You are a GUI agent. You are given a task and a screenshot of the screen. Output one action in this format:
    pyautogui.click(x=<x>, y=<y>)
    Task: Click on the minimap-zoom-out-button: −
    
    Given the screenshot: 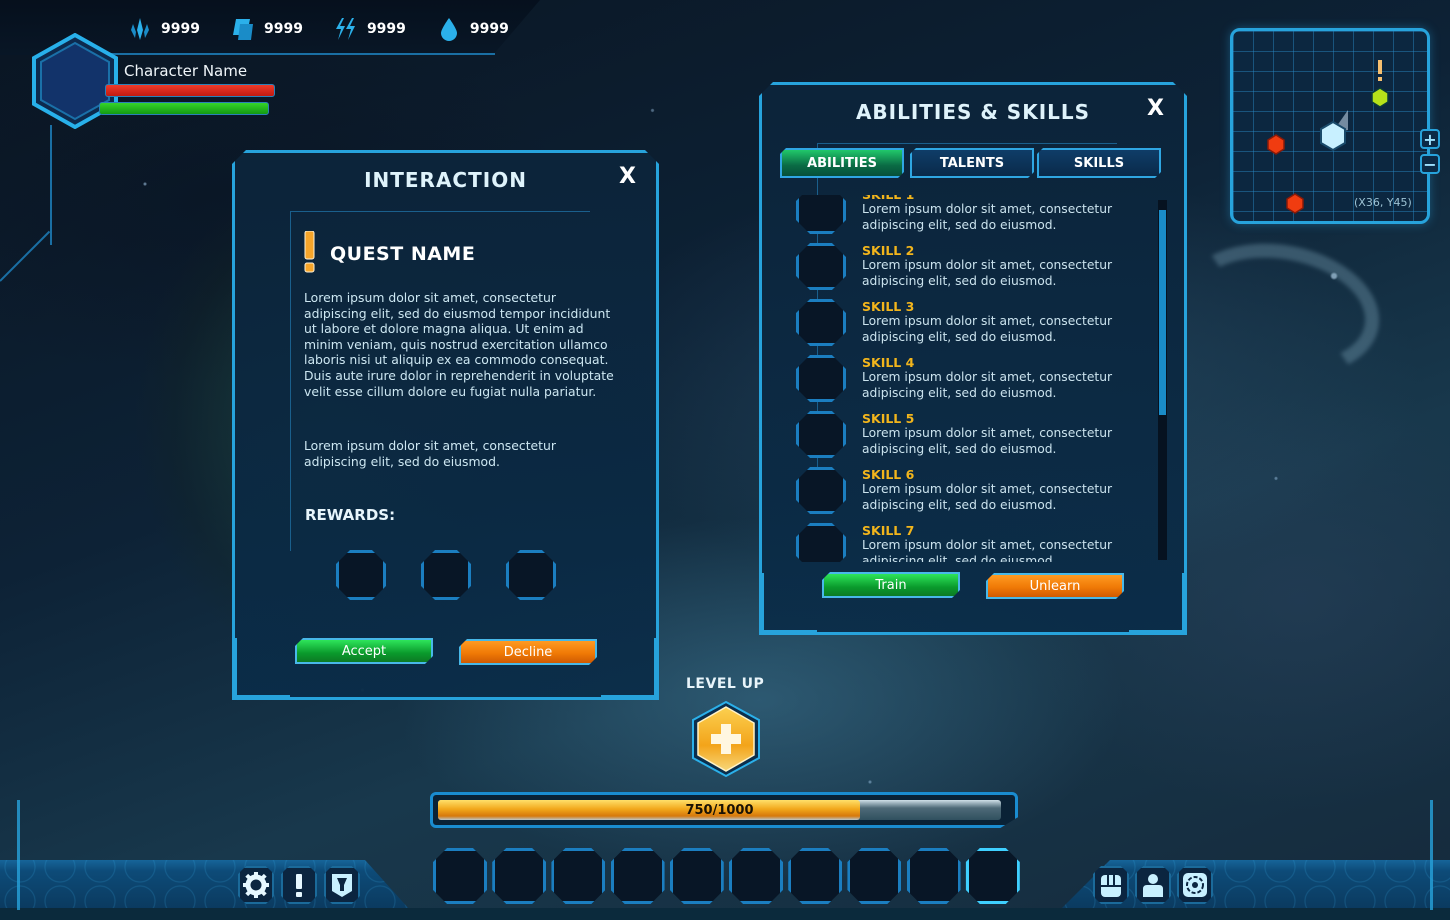 What is the action you would take?
    pyautogui.click(x=1430, y=164)
    